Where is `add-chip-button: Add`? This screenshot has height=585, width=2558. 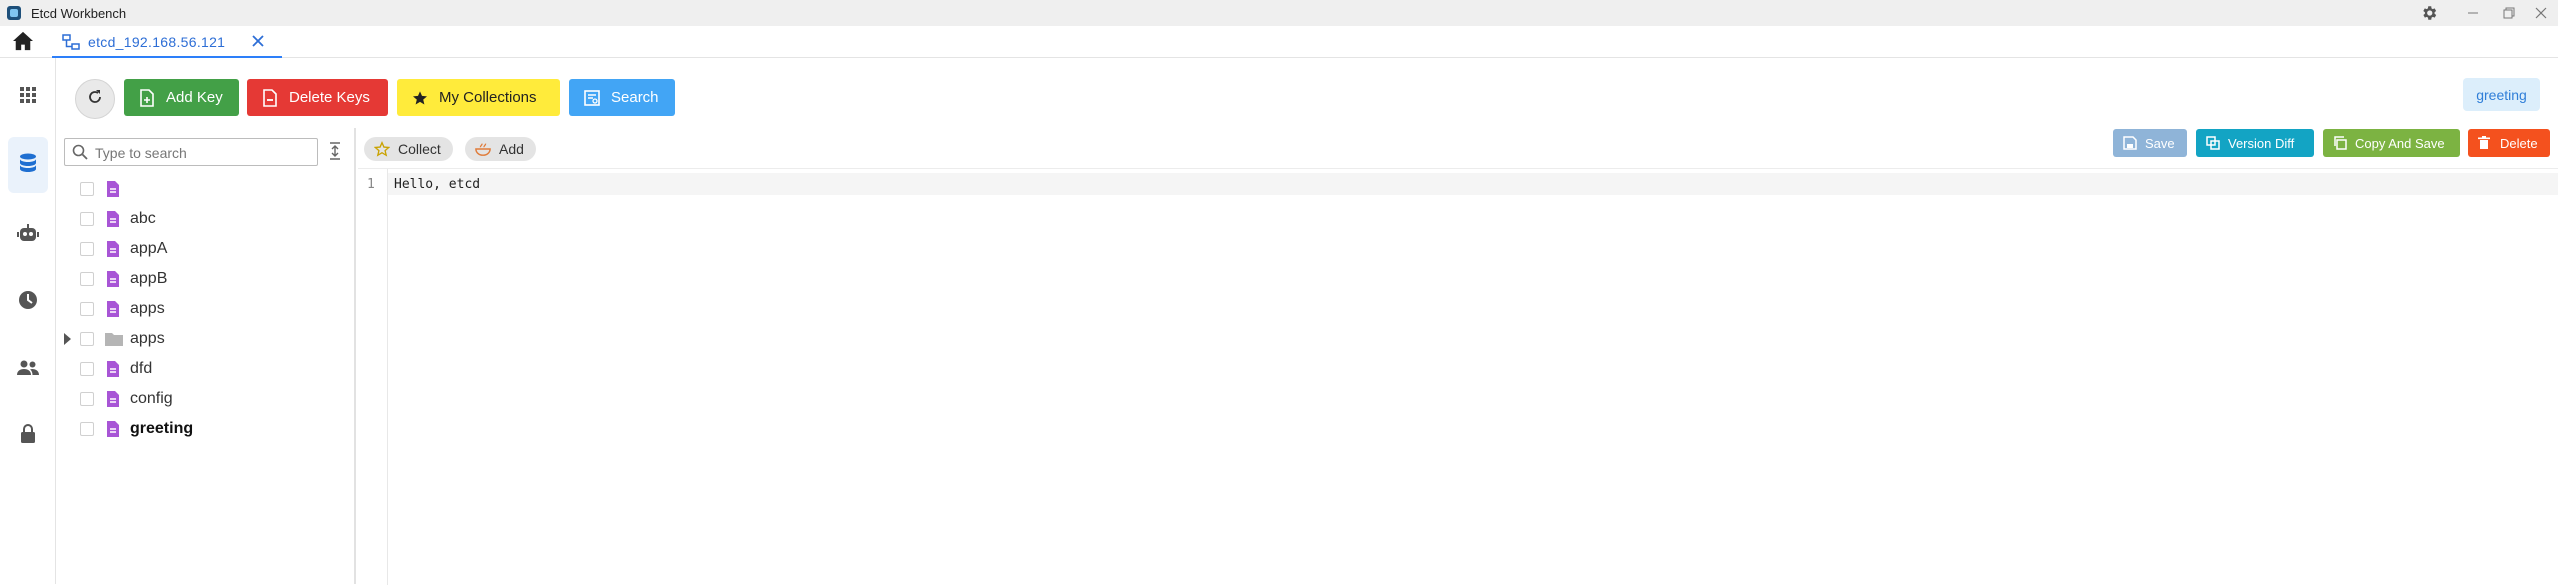
add-chip-button: Add is located at coordinates (500, 149).